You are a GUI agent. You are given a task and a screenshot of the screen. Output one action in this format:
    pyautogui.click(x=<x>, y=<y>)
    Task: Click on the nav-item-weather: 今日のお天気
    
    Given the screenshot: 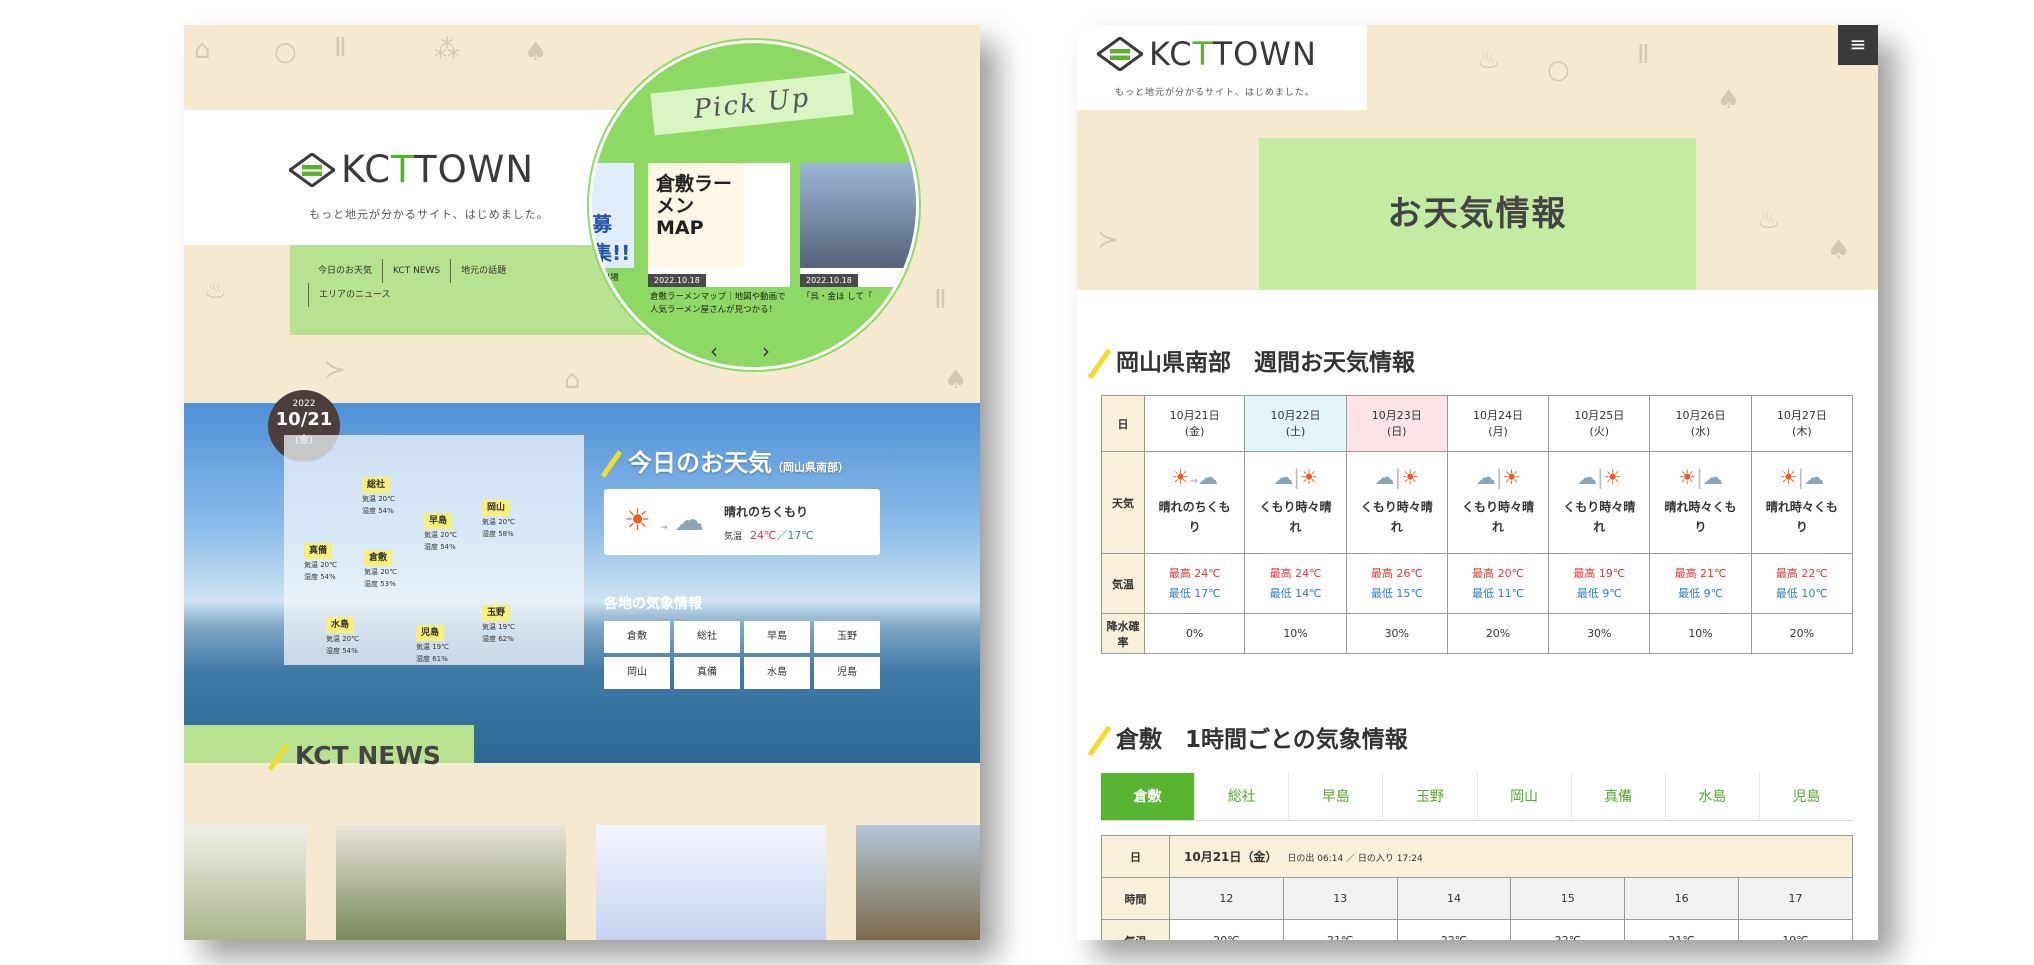 What is the action you would take?
    pyautogui.click(x=345, y=271)
    